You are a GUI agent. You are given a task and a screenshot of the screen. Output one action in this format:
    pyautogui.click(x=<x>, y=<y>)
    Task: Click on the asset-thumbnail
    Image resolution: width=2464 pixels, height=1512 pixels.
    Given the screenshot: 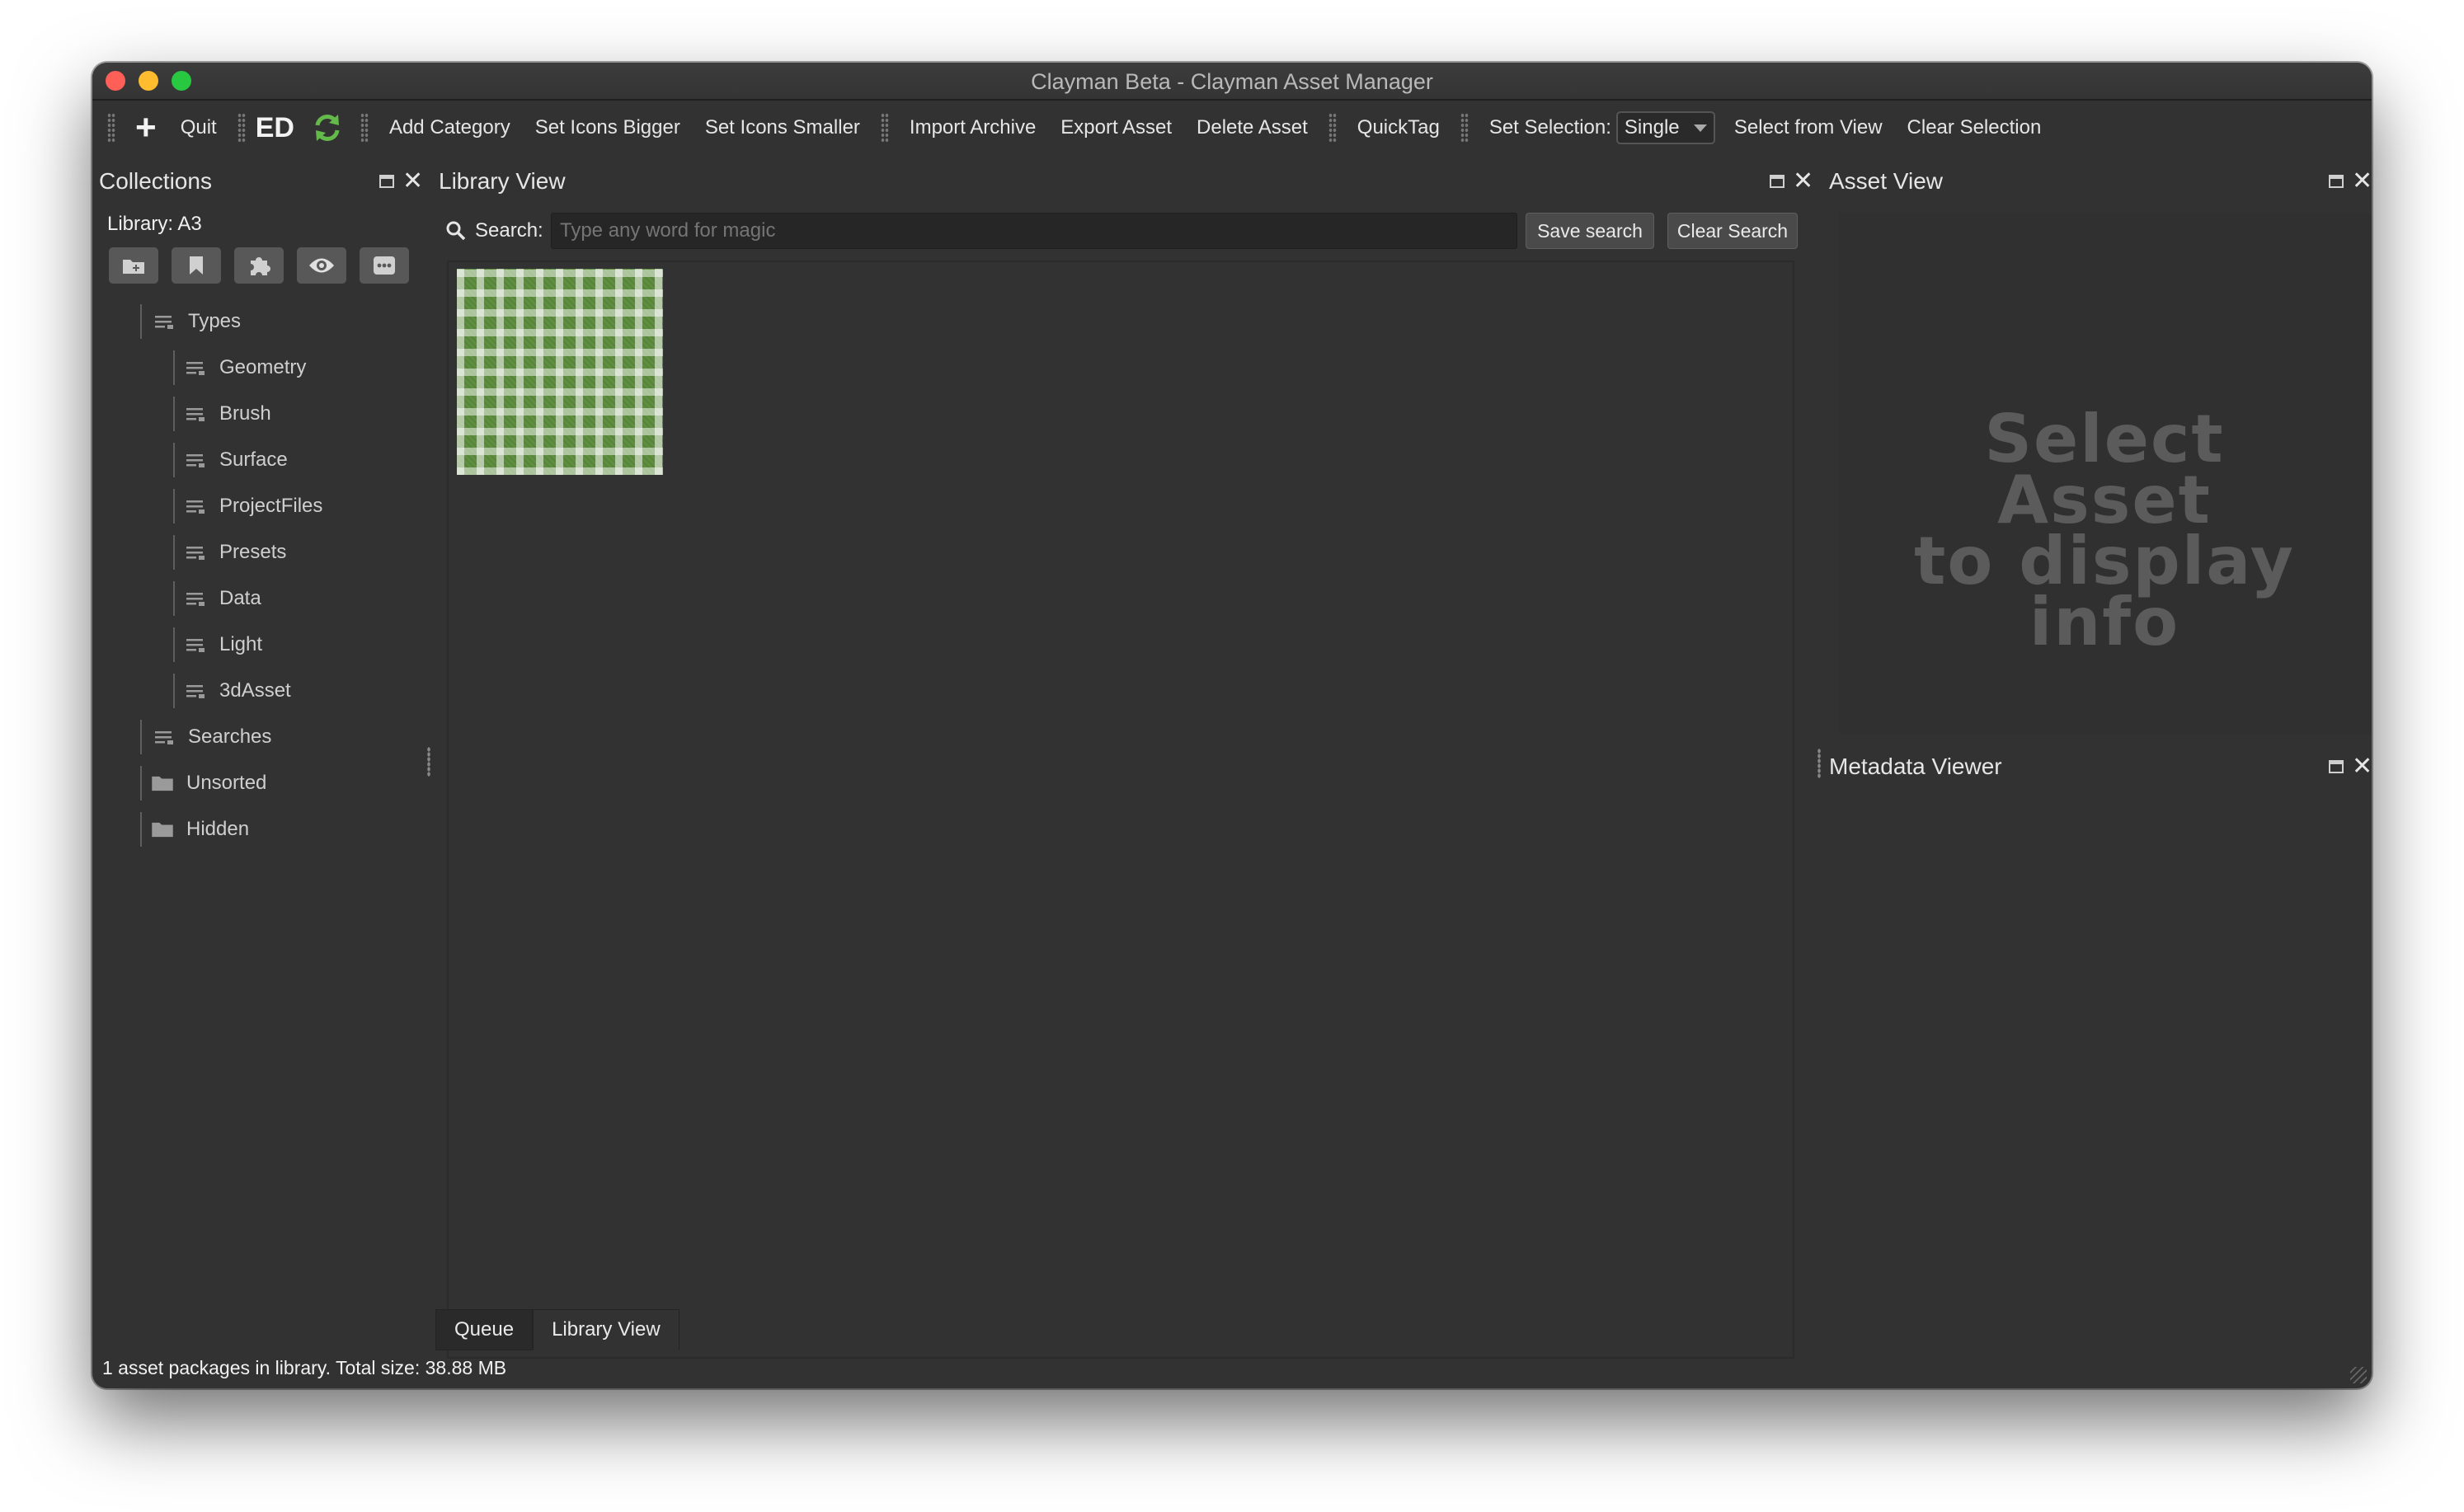 What is the action you would take?
    pyautogui.click(x=560, y=372)
    